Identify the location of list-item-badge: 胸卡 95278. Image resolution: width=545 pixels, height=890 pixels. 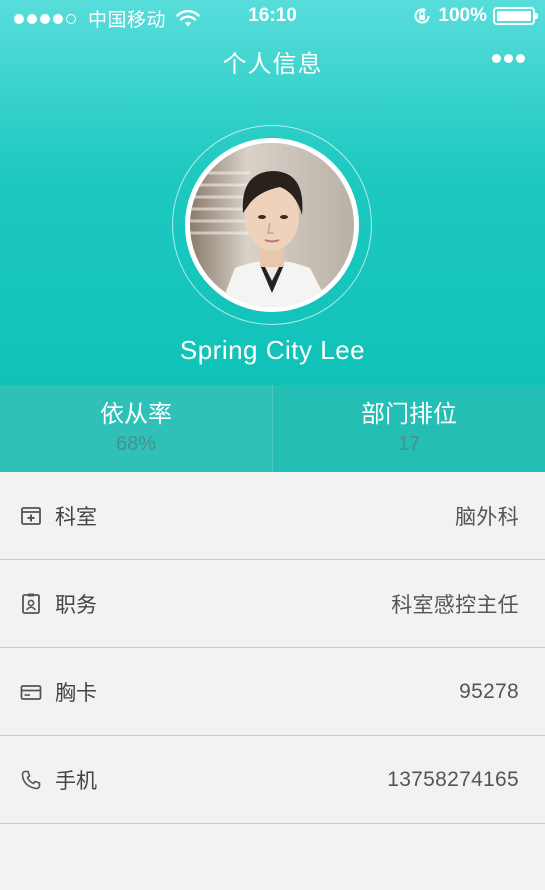
(272, 692).